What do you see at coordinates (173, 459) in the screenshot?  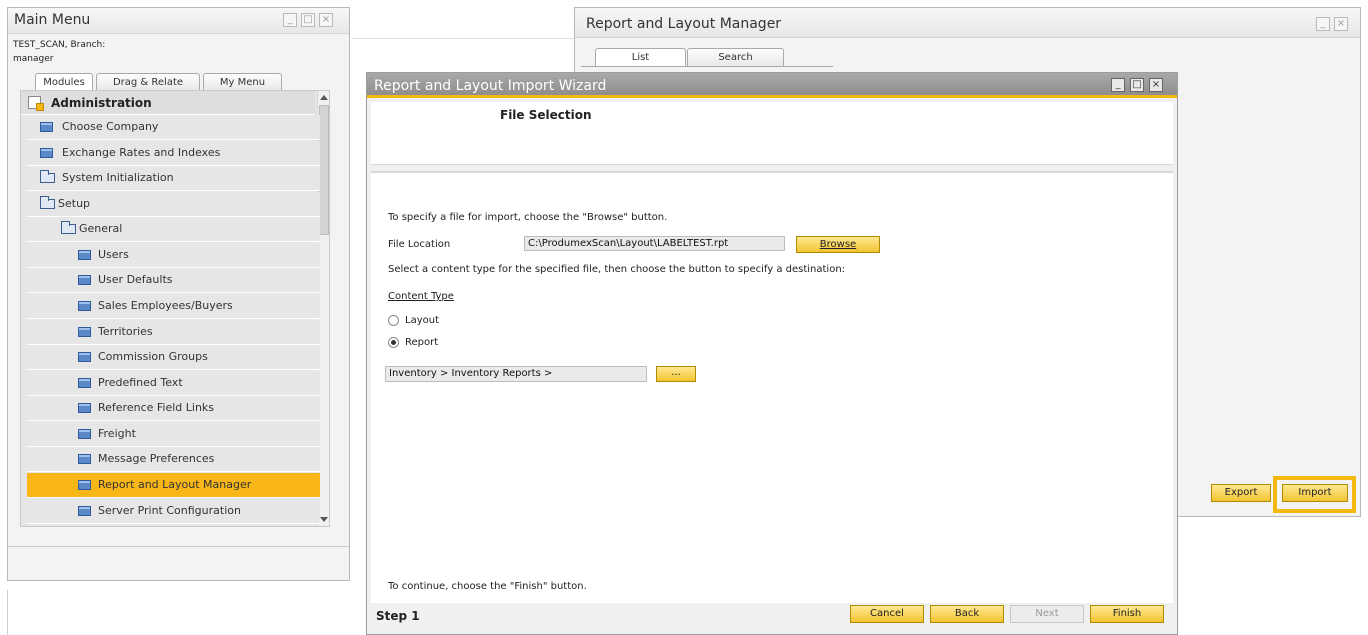 I see `menu-item-message-preferences: Message Preferences` at bounding box center [173, 459].